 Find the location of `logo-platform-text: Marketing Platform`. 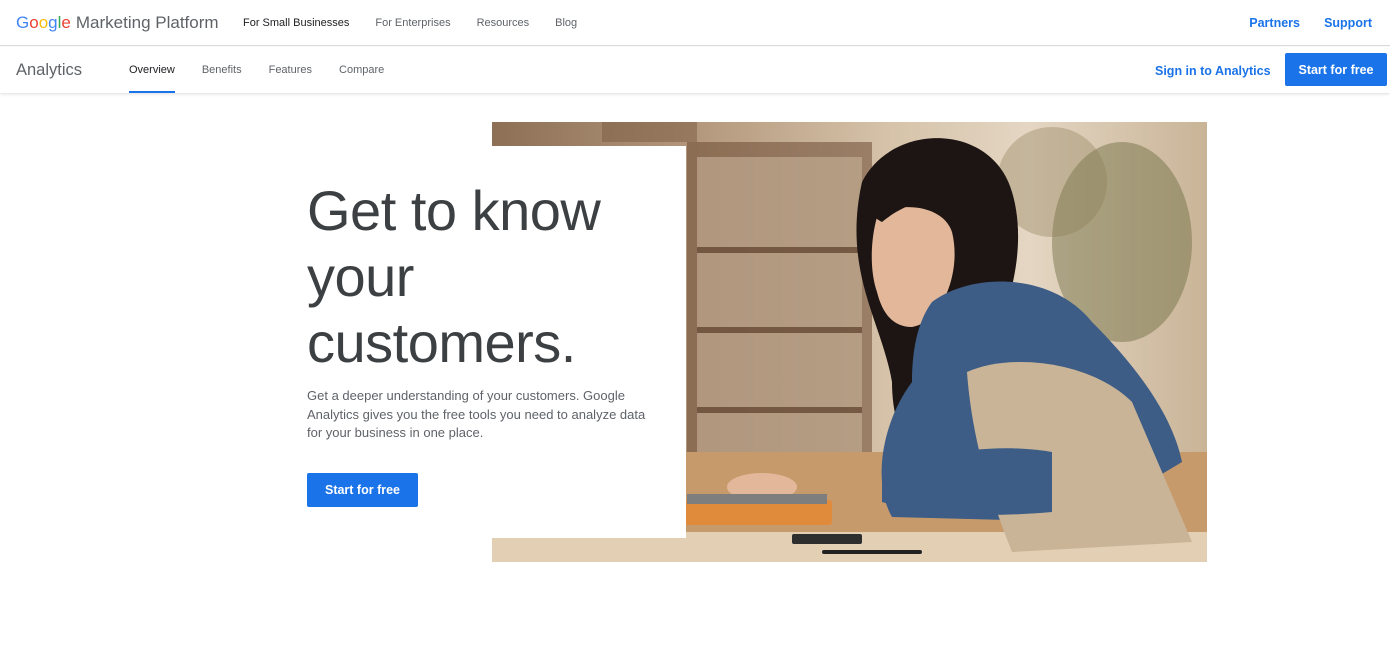

logo-platform-text: Marketing Platform is located at coordinates (147, 22).